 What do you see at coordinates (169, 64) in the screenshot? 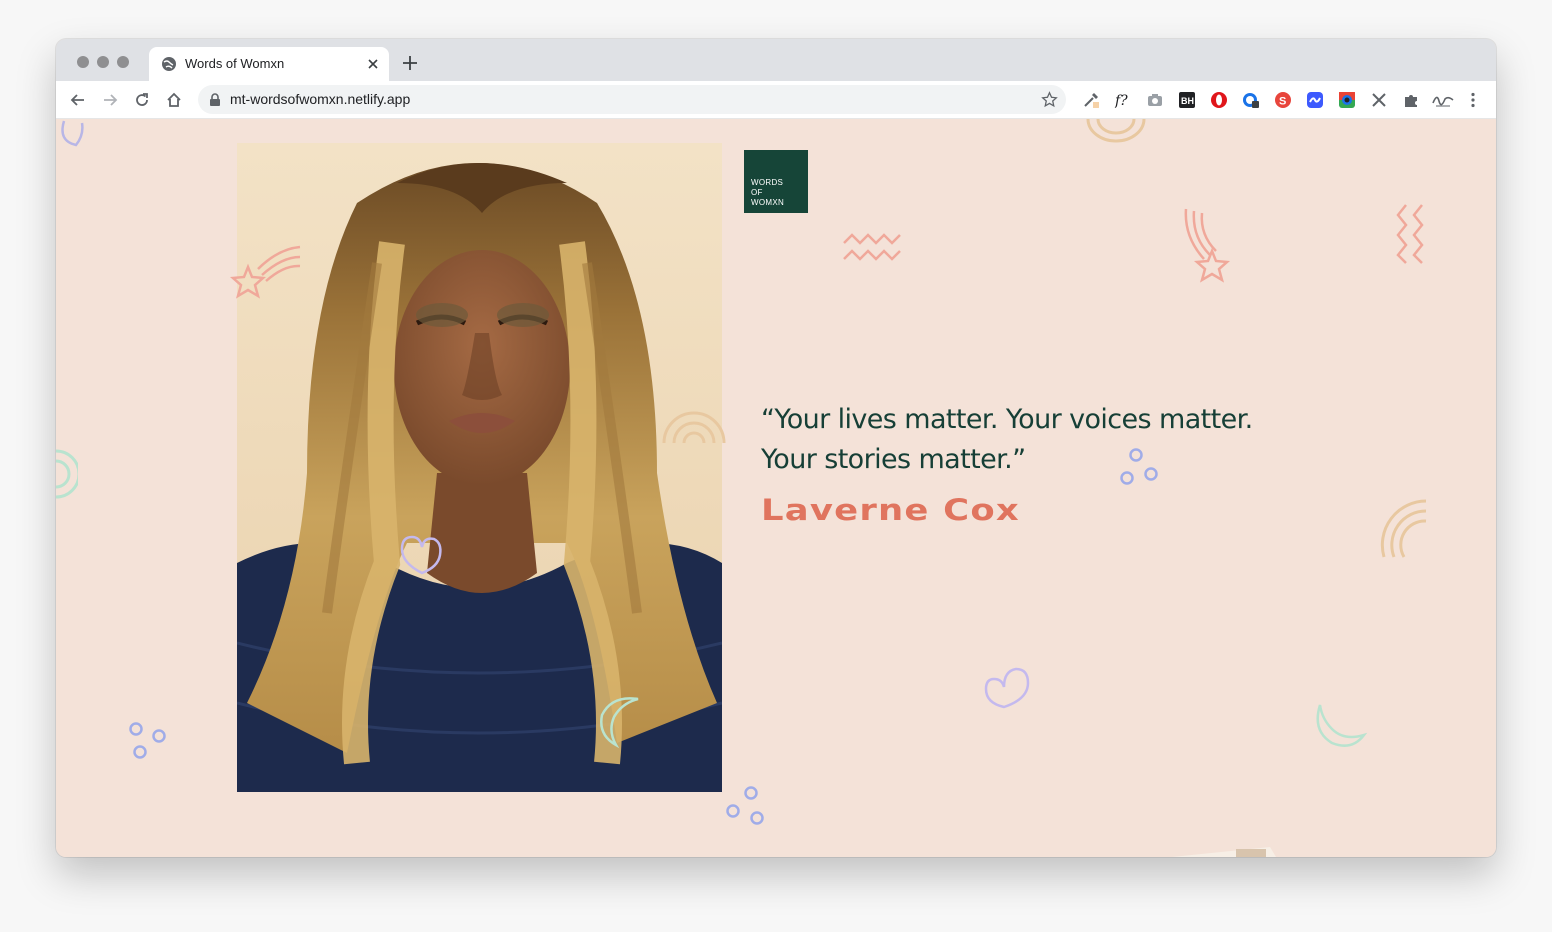
I see `globe-icon` at bounding box center [169, 64].